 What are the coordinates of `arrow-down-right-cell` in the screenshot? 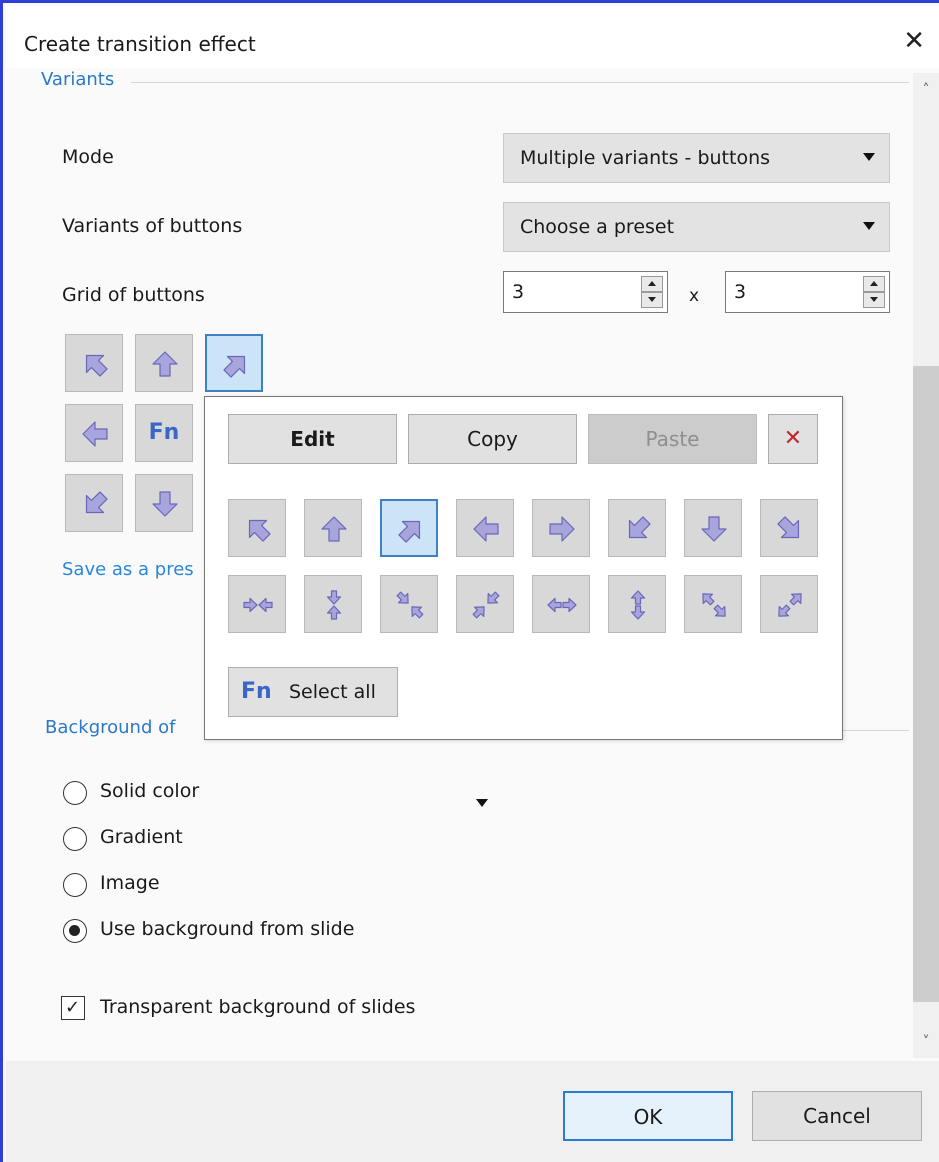 It's located at (789, 528).